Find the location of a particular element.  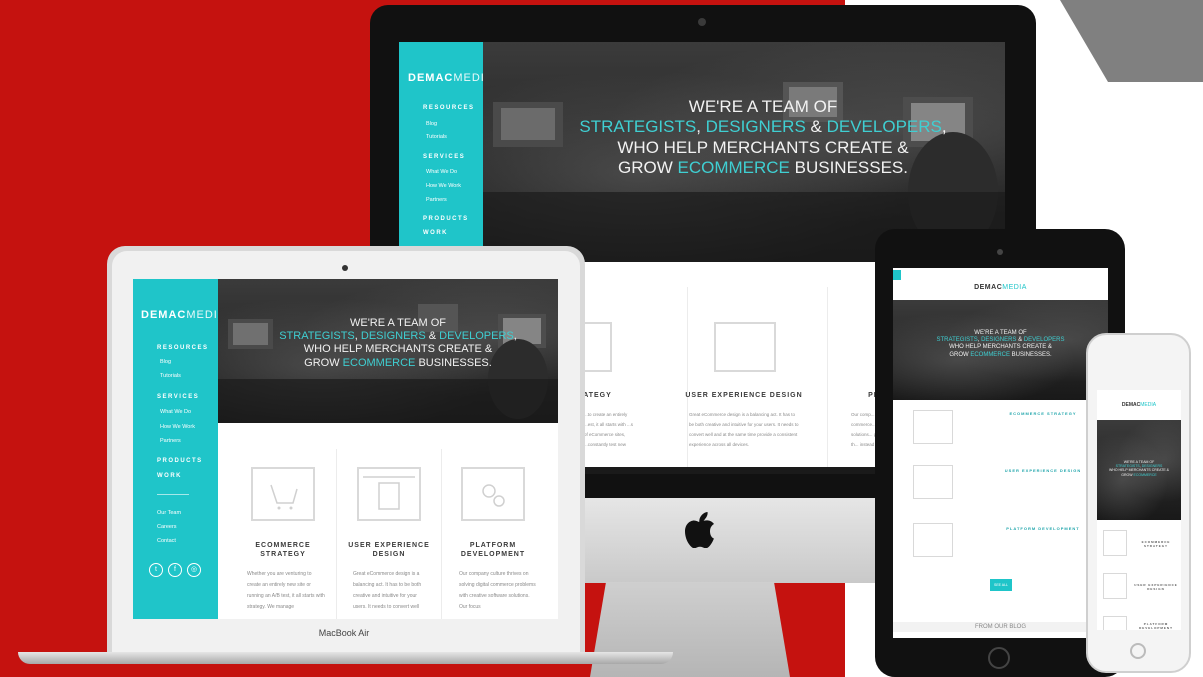

facebook-icon: f is located at coordinates (175, 570).